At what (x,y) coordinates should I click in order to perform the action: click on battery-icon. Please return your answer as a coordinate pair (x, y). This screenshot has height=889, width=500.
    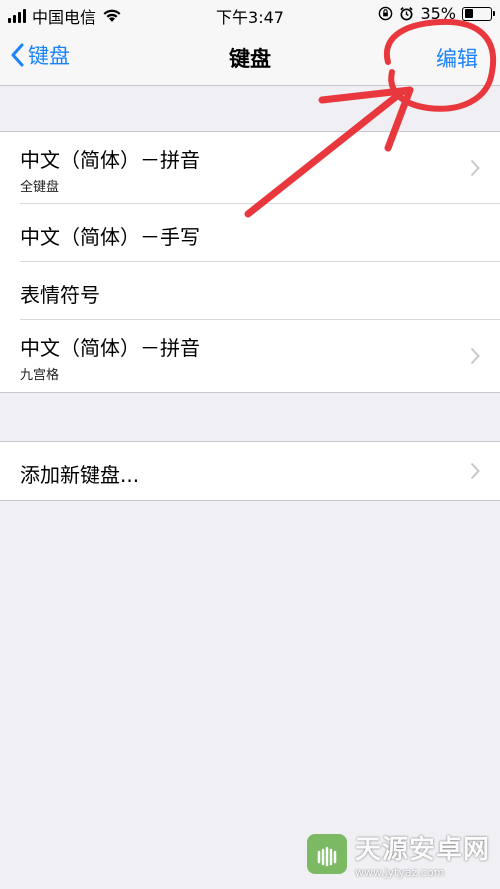
    Looking at the image, I should click on (478, 13).